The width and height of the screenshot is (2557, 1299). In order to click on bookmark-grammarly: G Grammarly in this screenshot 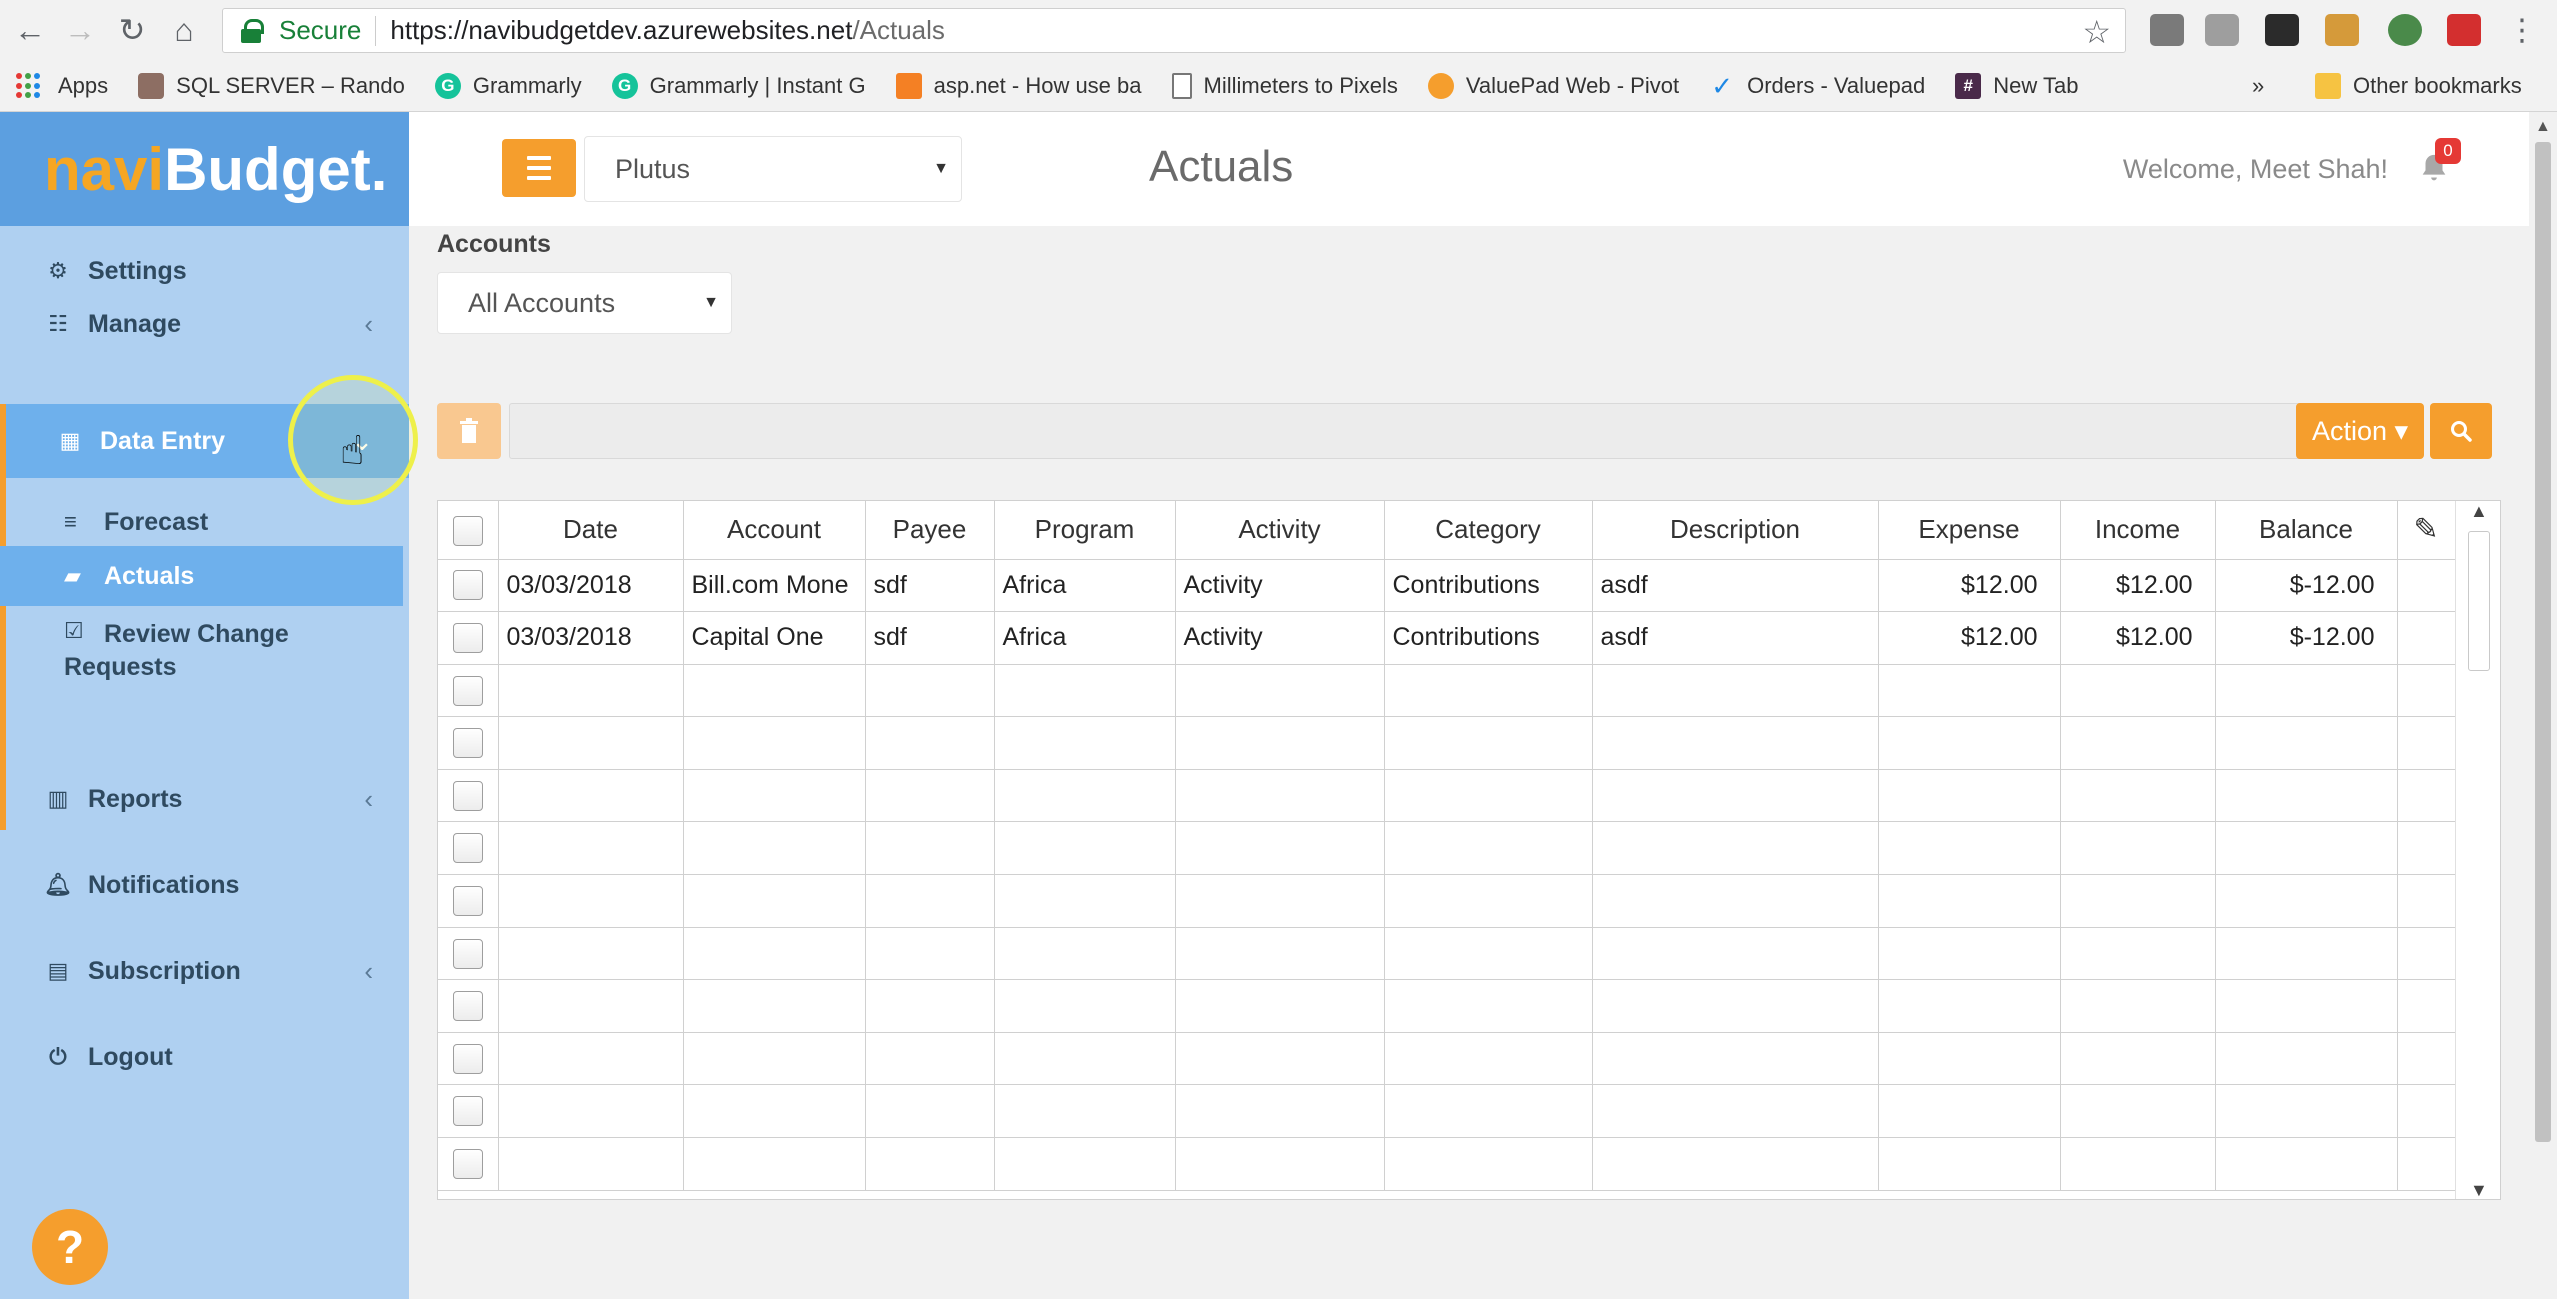, I will do `click(508, 86)`.